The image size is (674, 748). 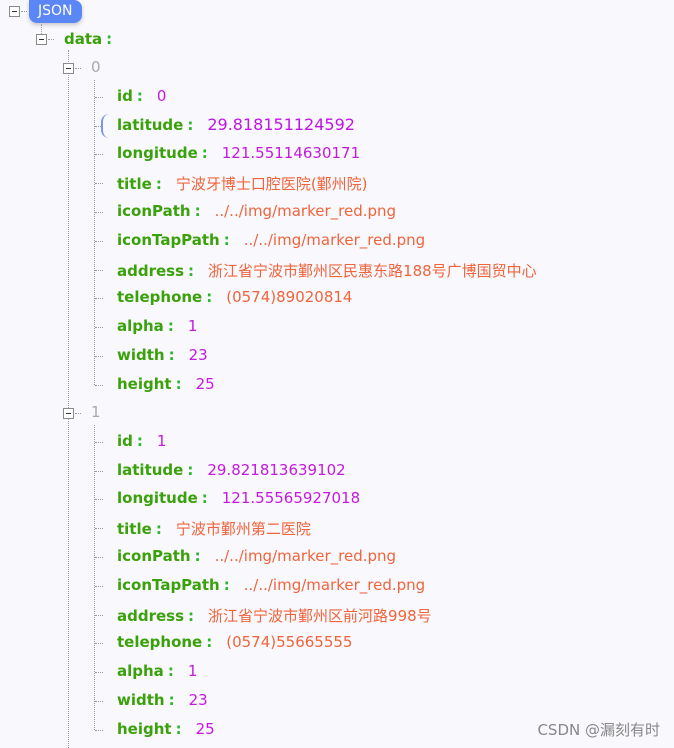 I want to click on hover-bracket-indicator, so click(x=106, y=126).